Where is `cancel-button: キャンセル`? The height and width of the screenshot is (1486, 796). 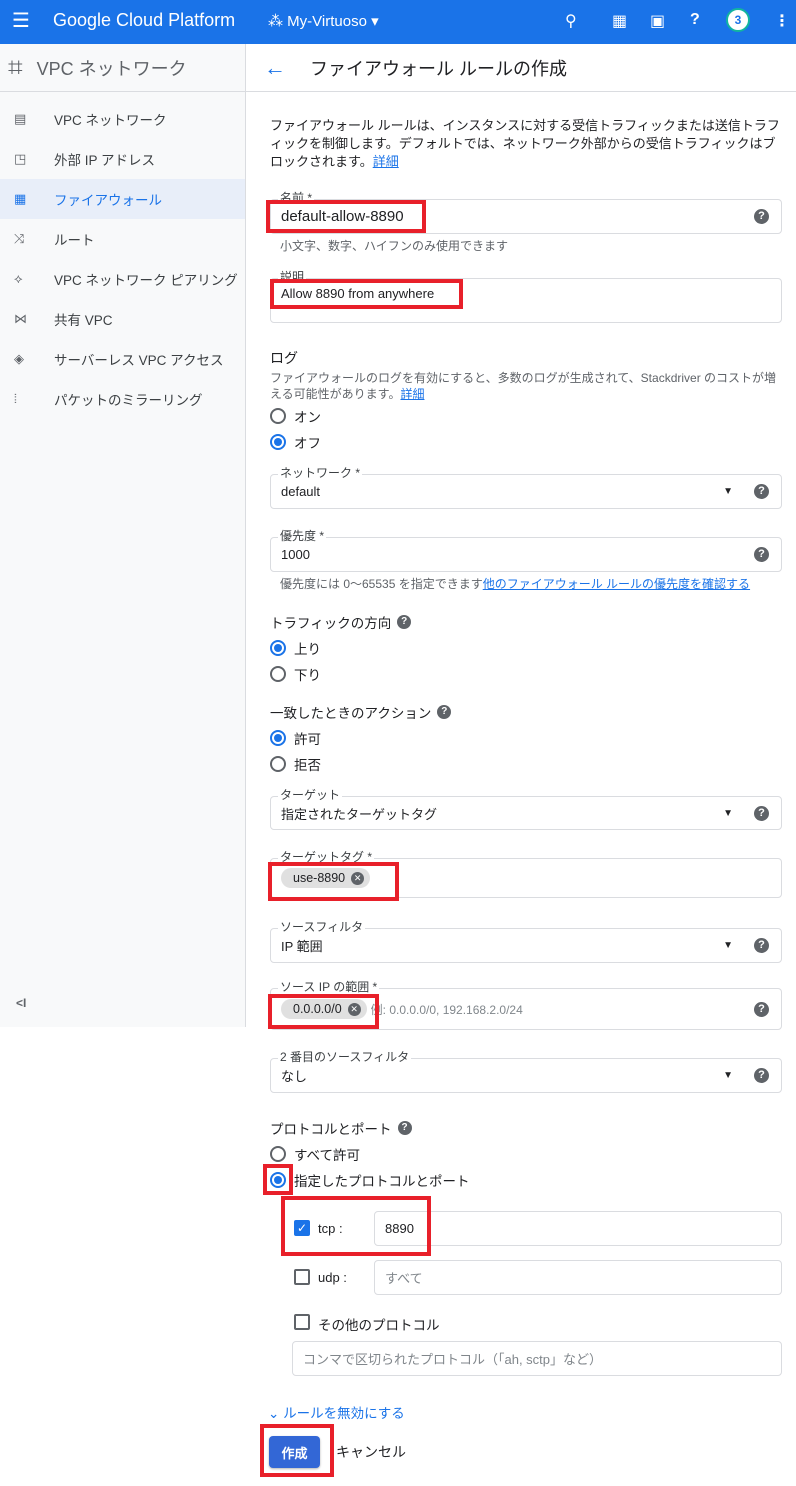
cancel-button: キャンセル is located at coordinates (371, 1452).